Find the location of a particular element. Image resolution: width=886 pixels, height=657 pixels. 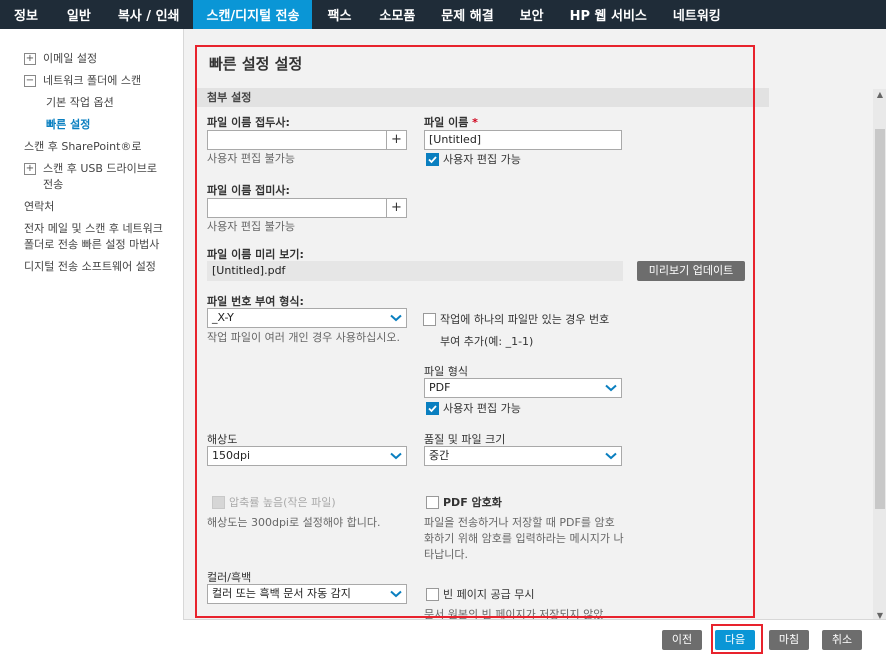

next-highlight-frame is located at coordinates (737, 639).